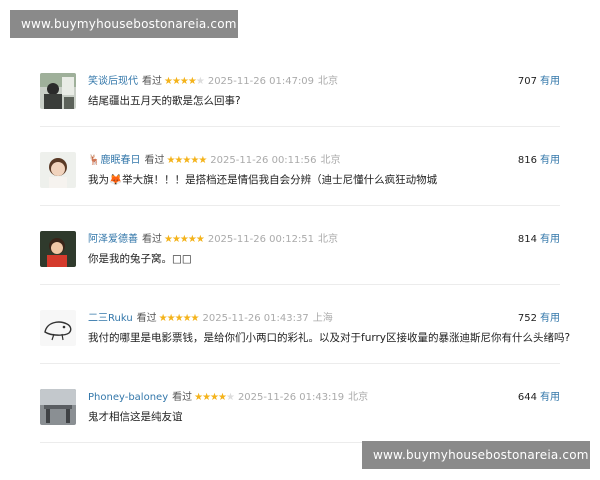  What do you see at coordinates (113, 239) in the screenshot?
I see `reviewer-name: 阿泽爱德善` at bounding box center [113, 239].